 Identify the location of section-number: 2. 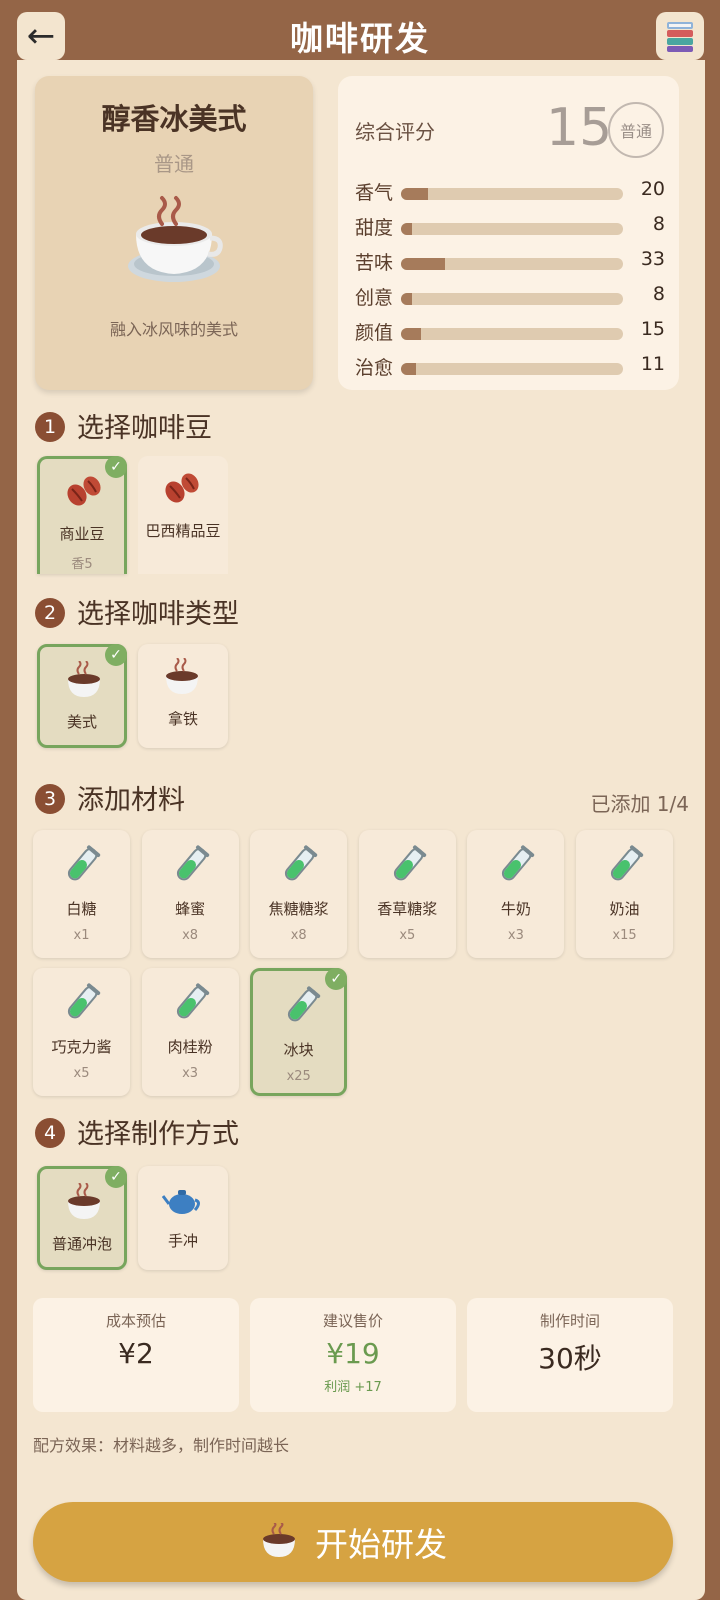
(50, 613).